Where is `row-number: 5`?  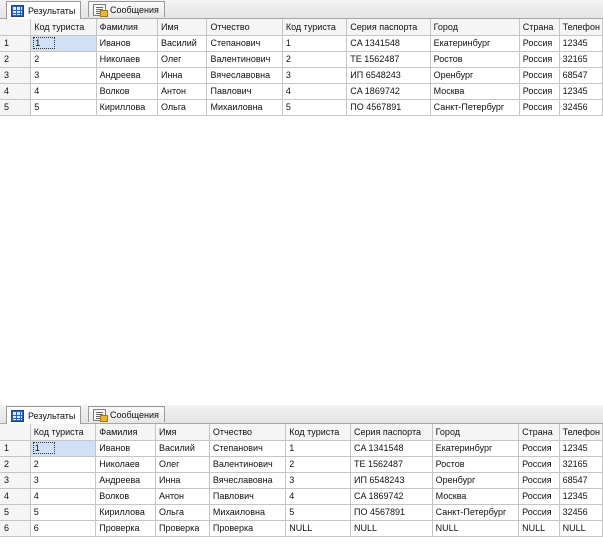
row-number: 5 is located at coordinates (16, 107).